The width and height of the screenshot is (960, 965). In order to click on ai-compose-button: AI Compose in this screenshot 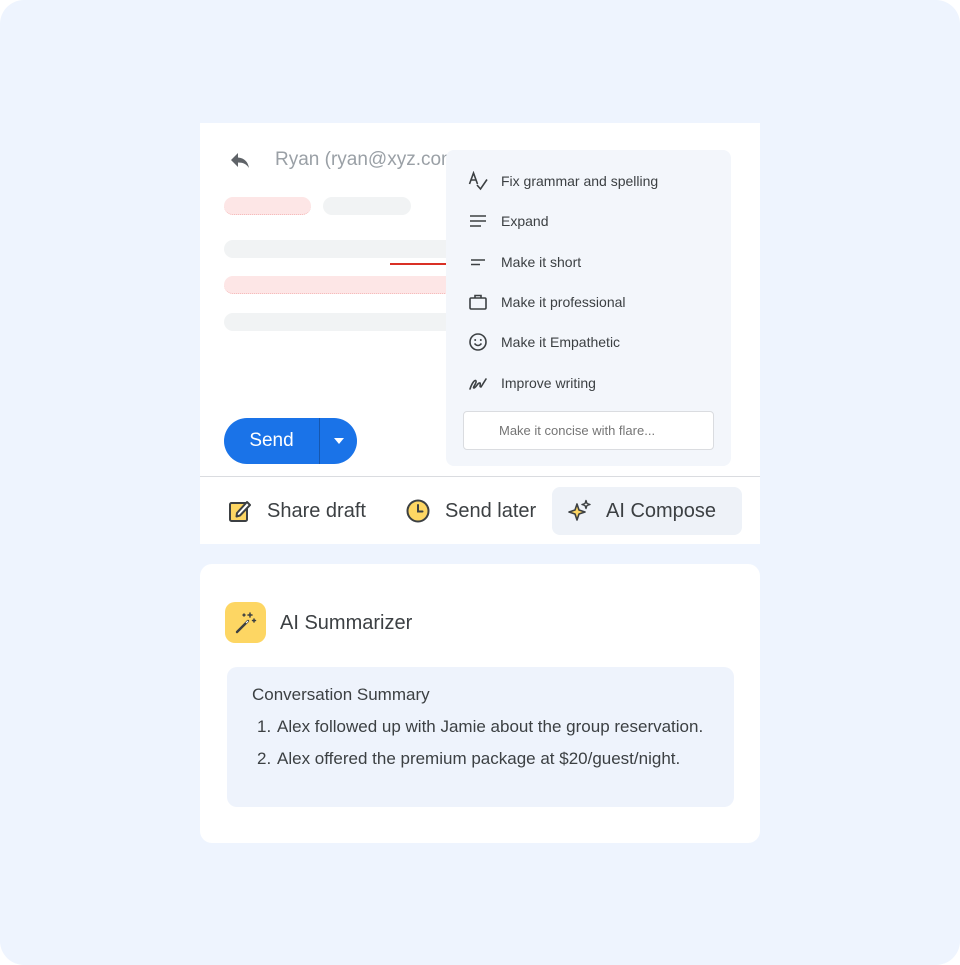, I will do `click(647, 511)`.